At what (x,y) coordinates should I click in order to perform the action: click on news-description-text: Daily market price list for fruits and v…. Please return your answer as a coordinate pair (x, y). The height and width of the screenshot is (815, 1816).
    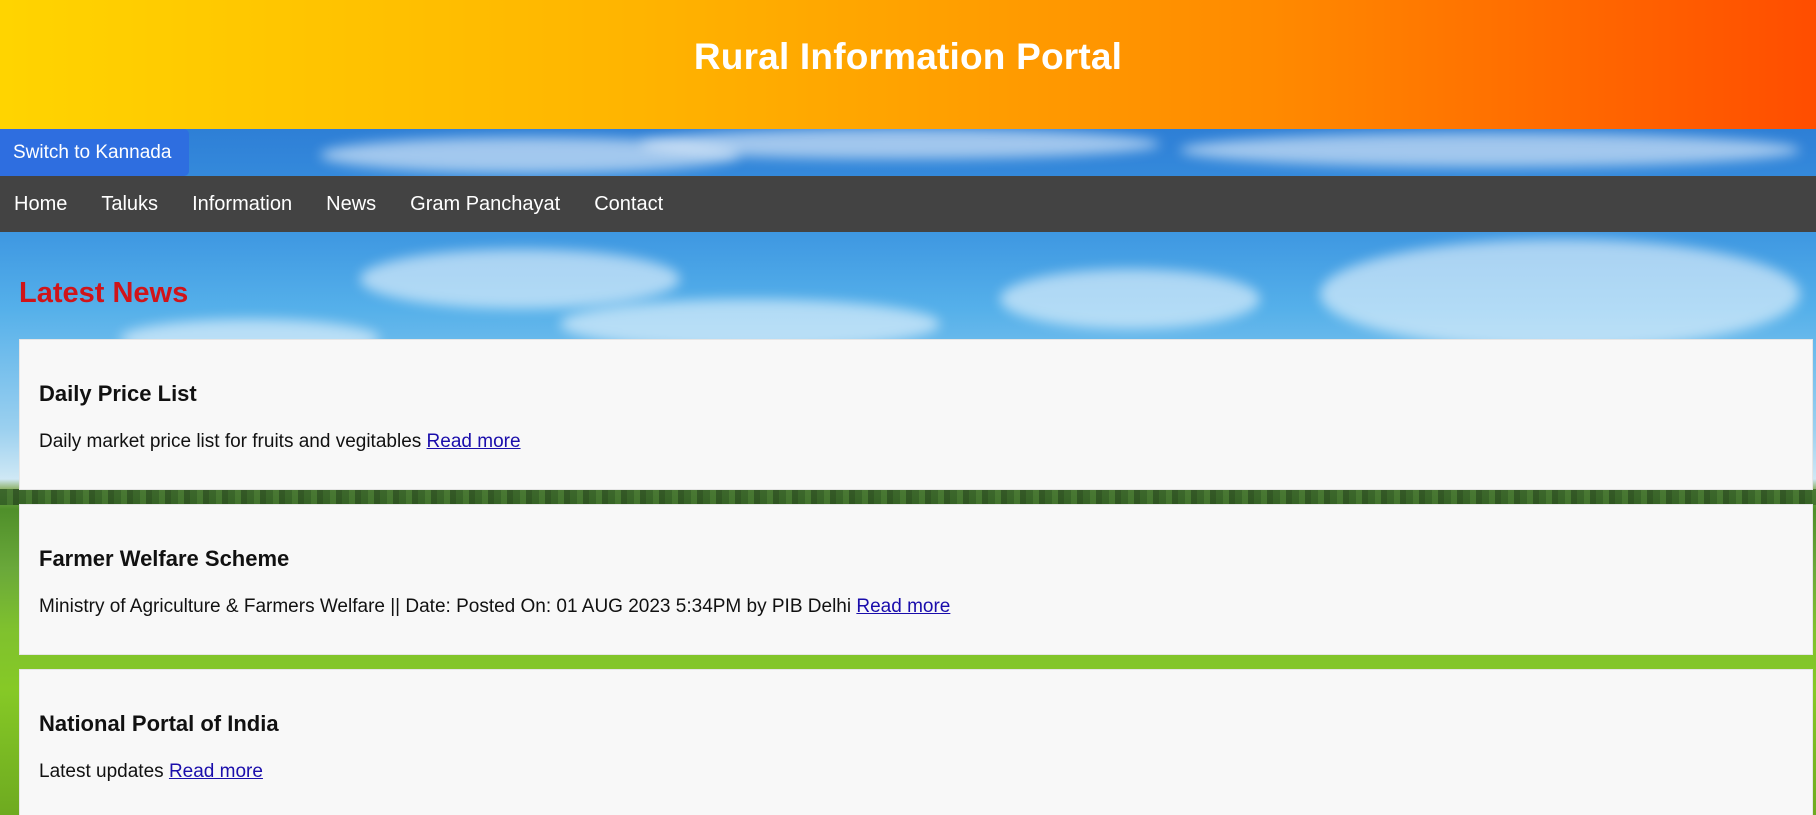
    Looking at the image, I should click on (230, 441).